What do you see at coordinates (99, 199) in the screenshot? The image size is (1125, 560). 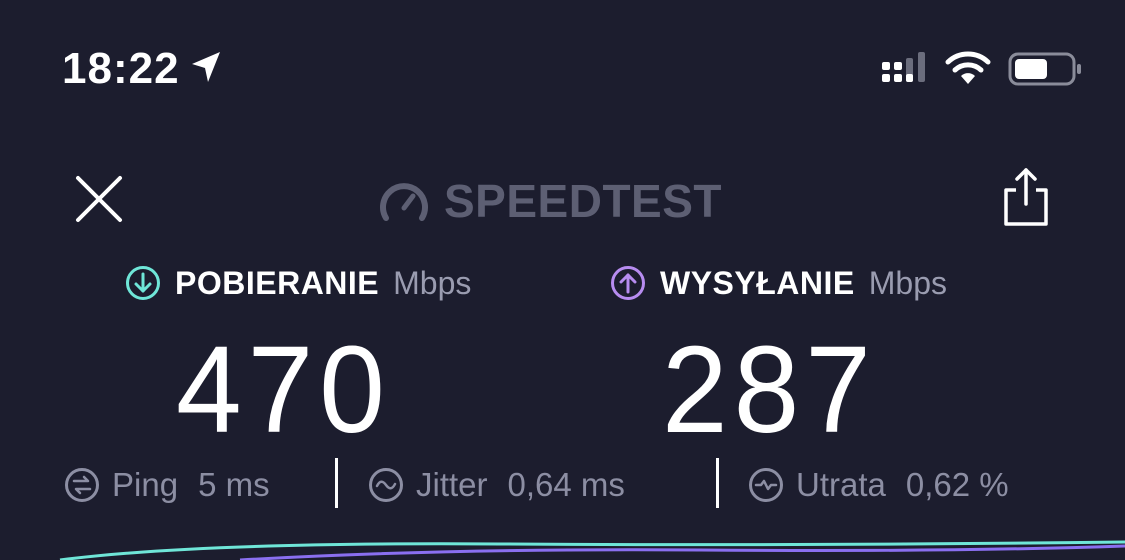 I see `close-icon` at bounding box center [99, 199].